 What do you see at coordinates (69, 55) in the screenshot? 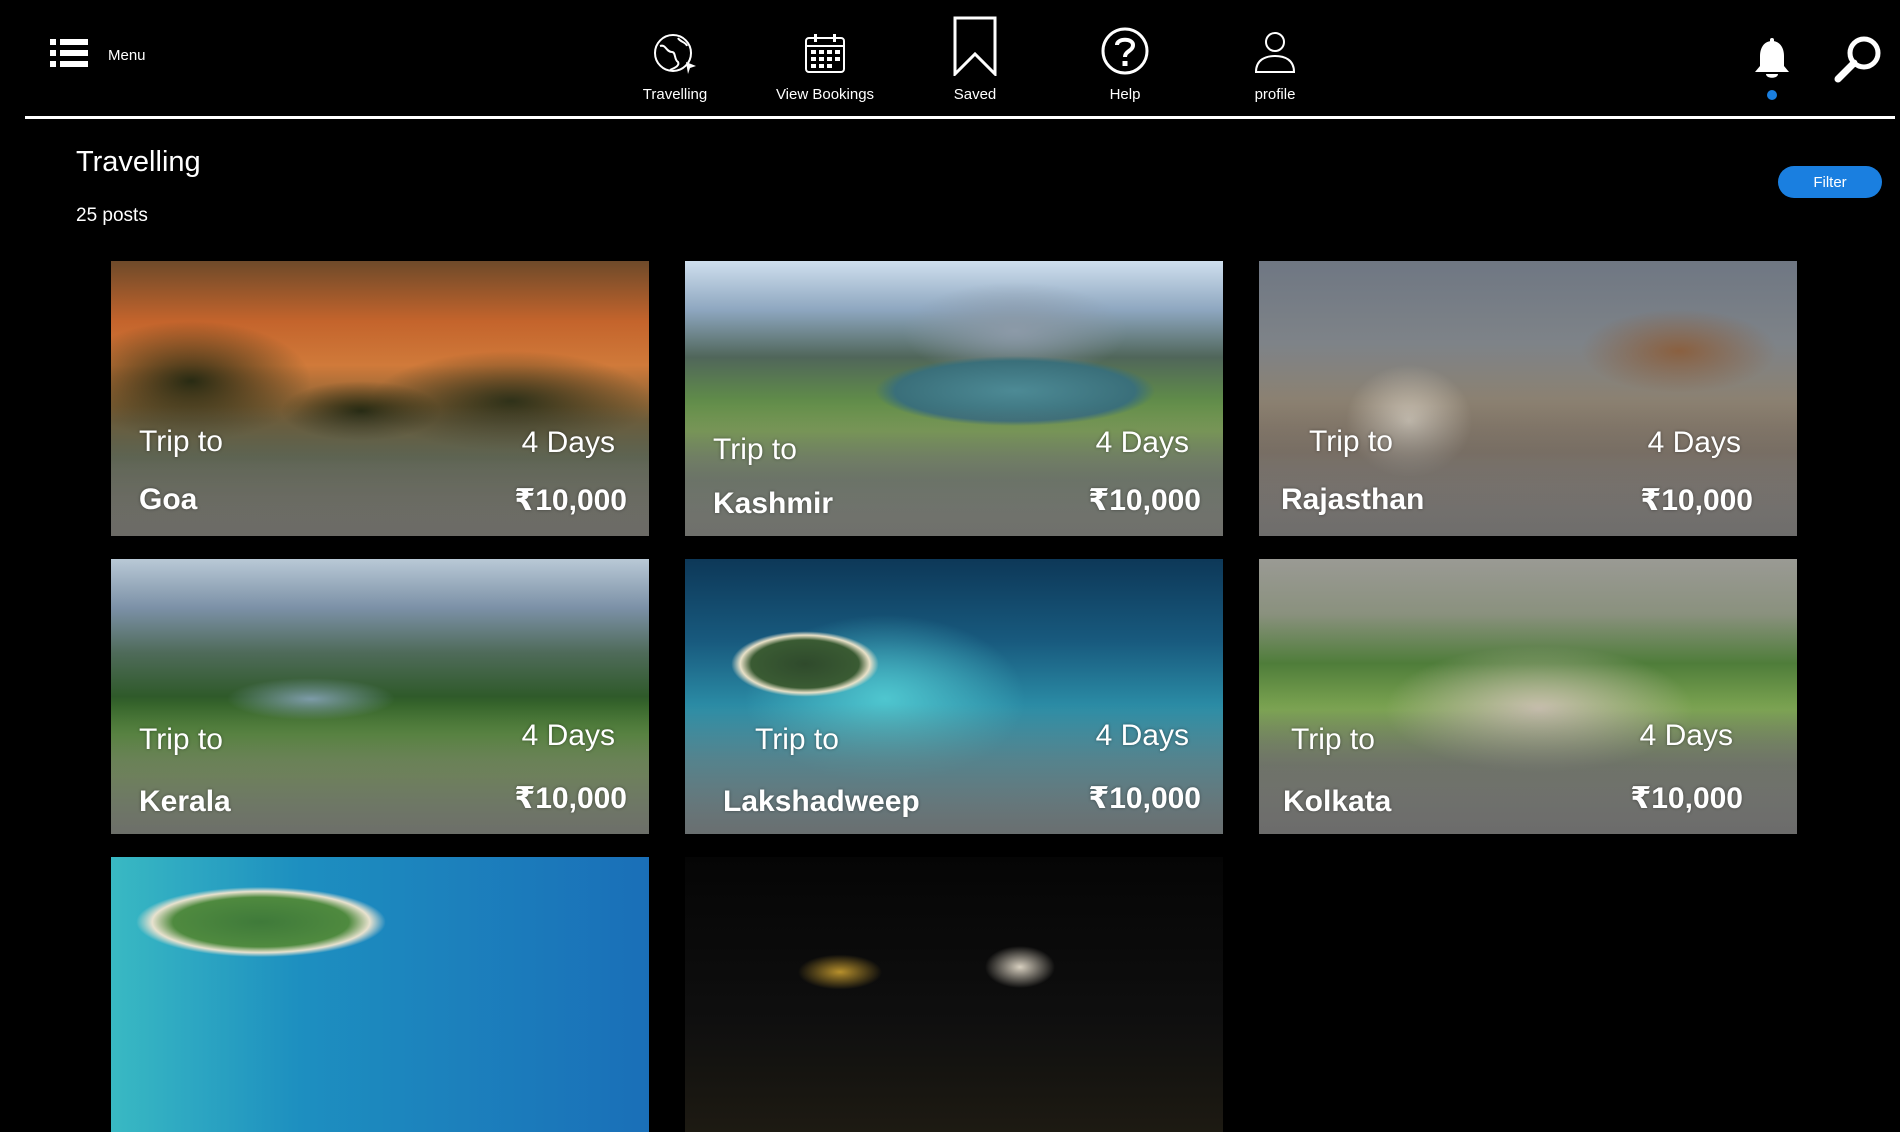
I see `hamburger-menu-icon` at bounding box center [69, 55].